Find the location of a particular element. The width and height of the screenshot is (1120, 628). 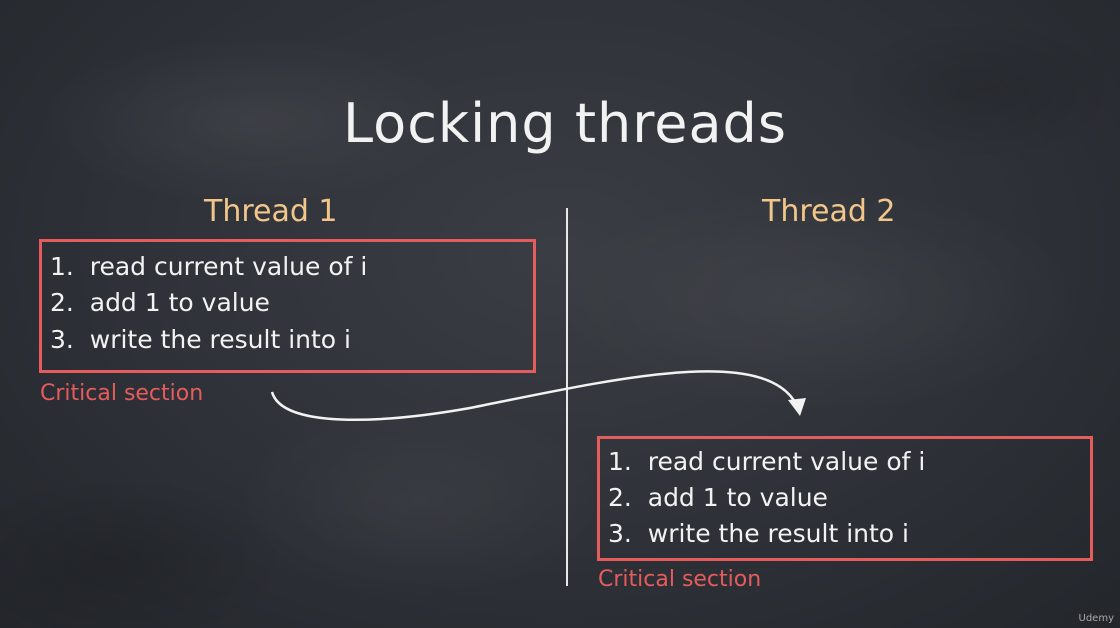

flow-arrow is located at coordinates (538, 396).